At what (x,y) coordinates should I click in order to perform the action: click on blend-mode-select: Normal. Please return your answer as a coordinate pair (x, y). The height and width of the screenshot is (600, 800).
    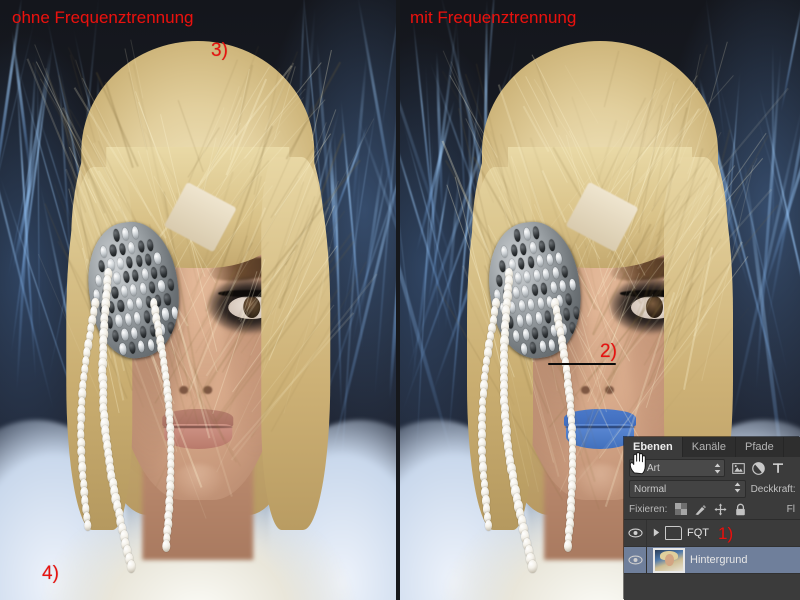
    Looking at the image, I should click on (687, 489).